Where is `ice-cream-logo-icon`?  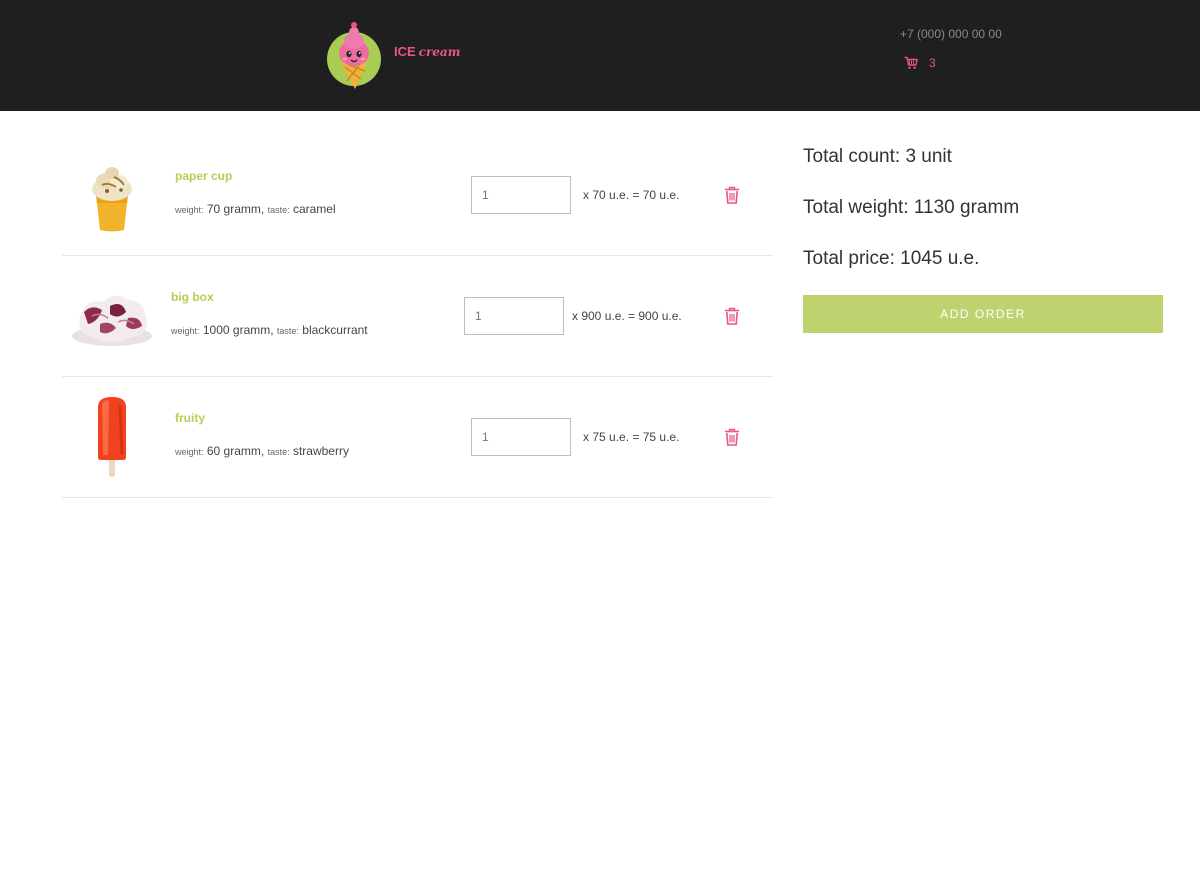
ice-cream-logo-icon is located at coordinates (354, 55).